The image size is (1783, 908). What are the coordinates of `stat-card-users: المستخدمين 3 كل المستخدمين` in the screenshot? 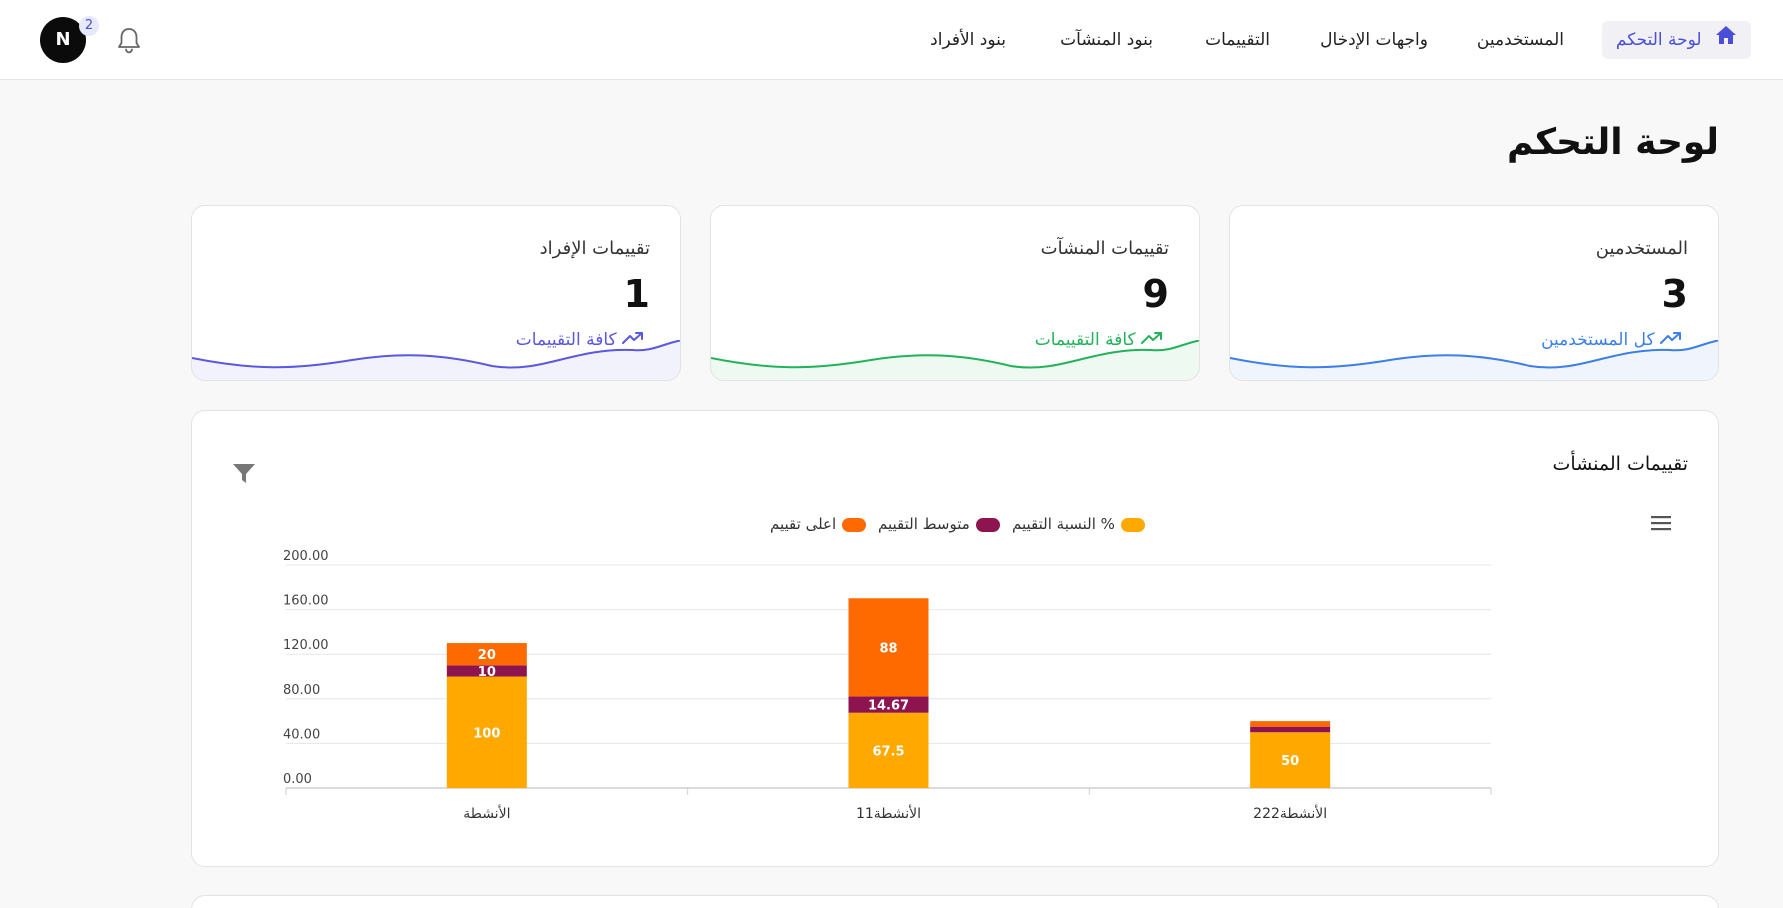 It's located at (1474, 293).